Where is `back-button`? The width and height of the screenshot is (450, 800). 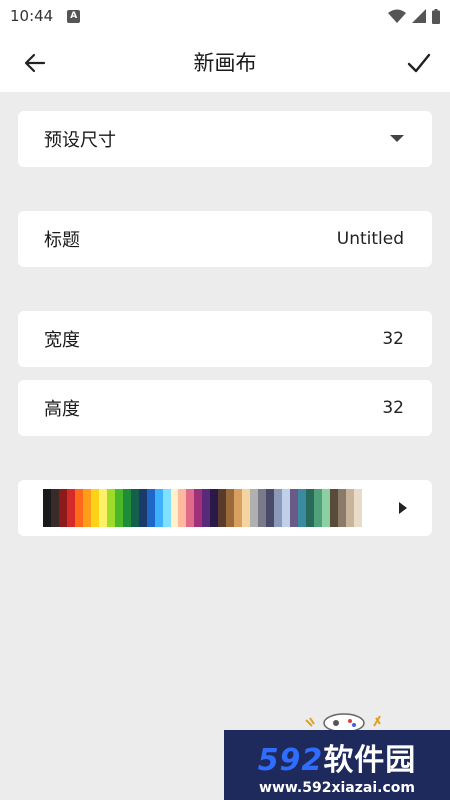 back-button is located at coordinates (35, 63).